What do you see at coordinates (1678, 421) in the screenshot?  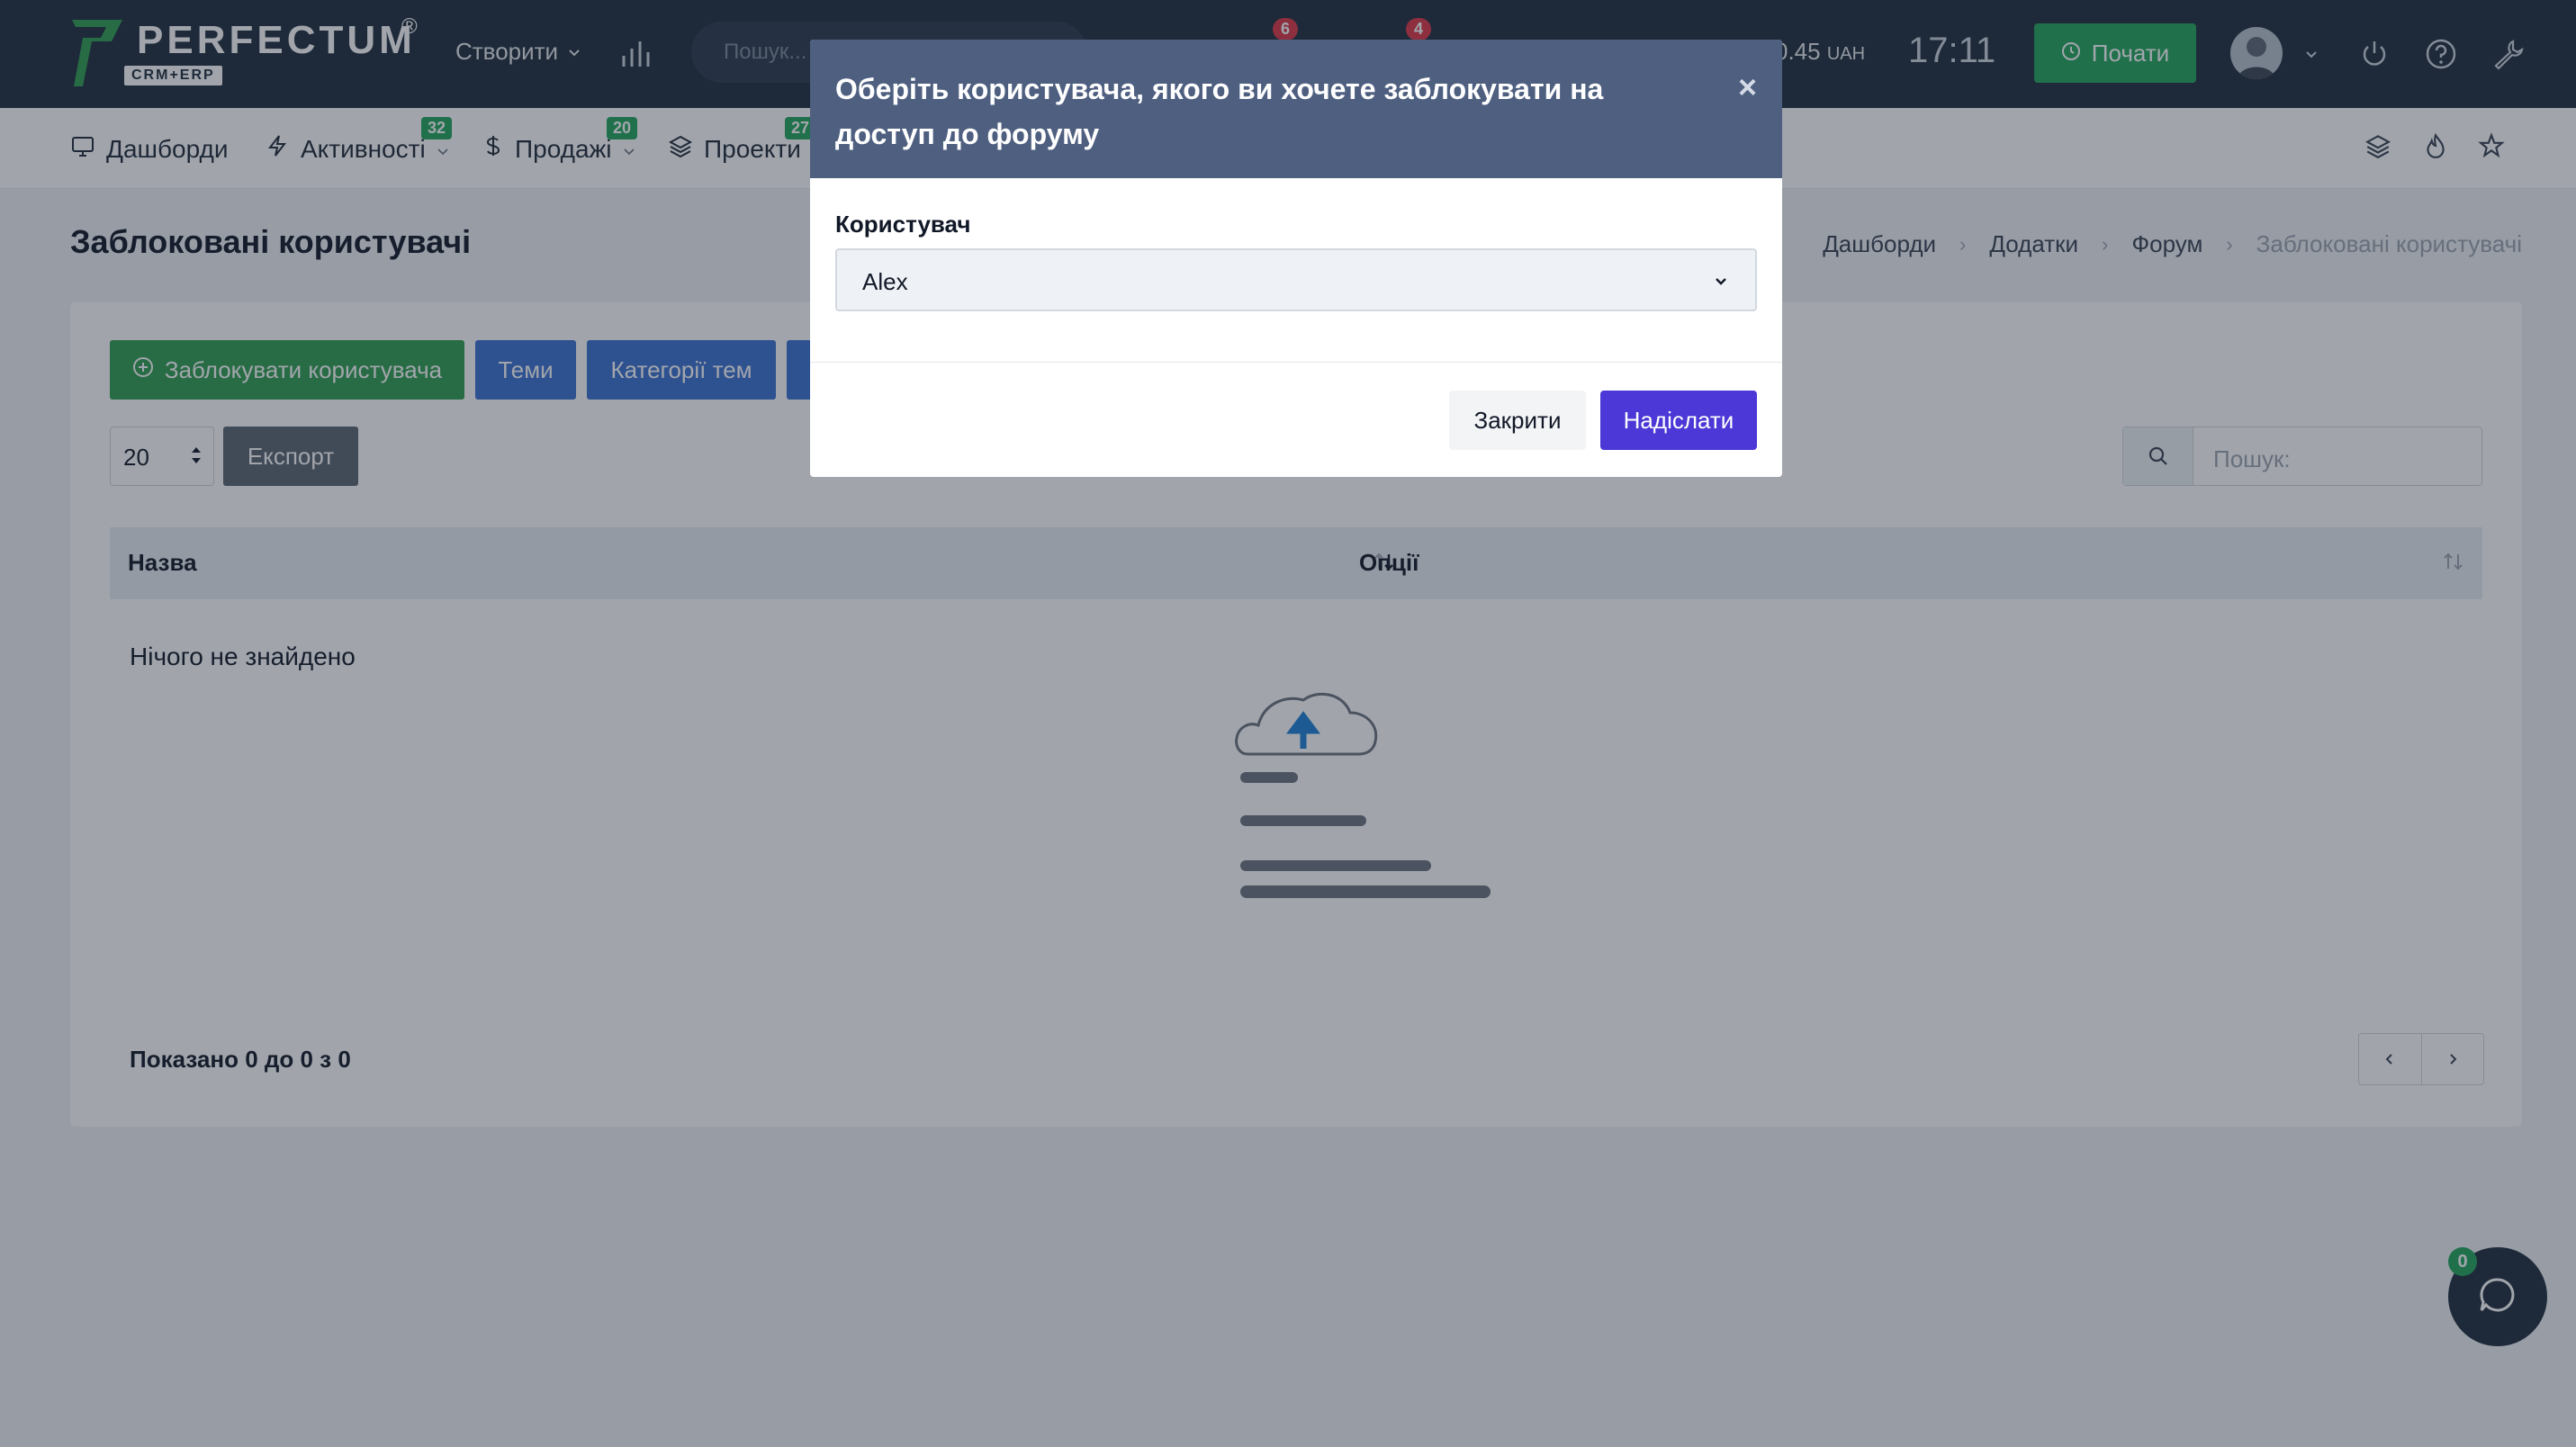 I see `submit-button: Надіслати` at bounding box center [1678, 421].